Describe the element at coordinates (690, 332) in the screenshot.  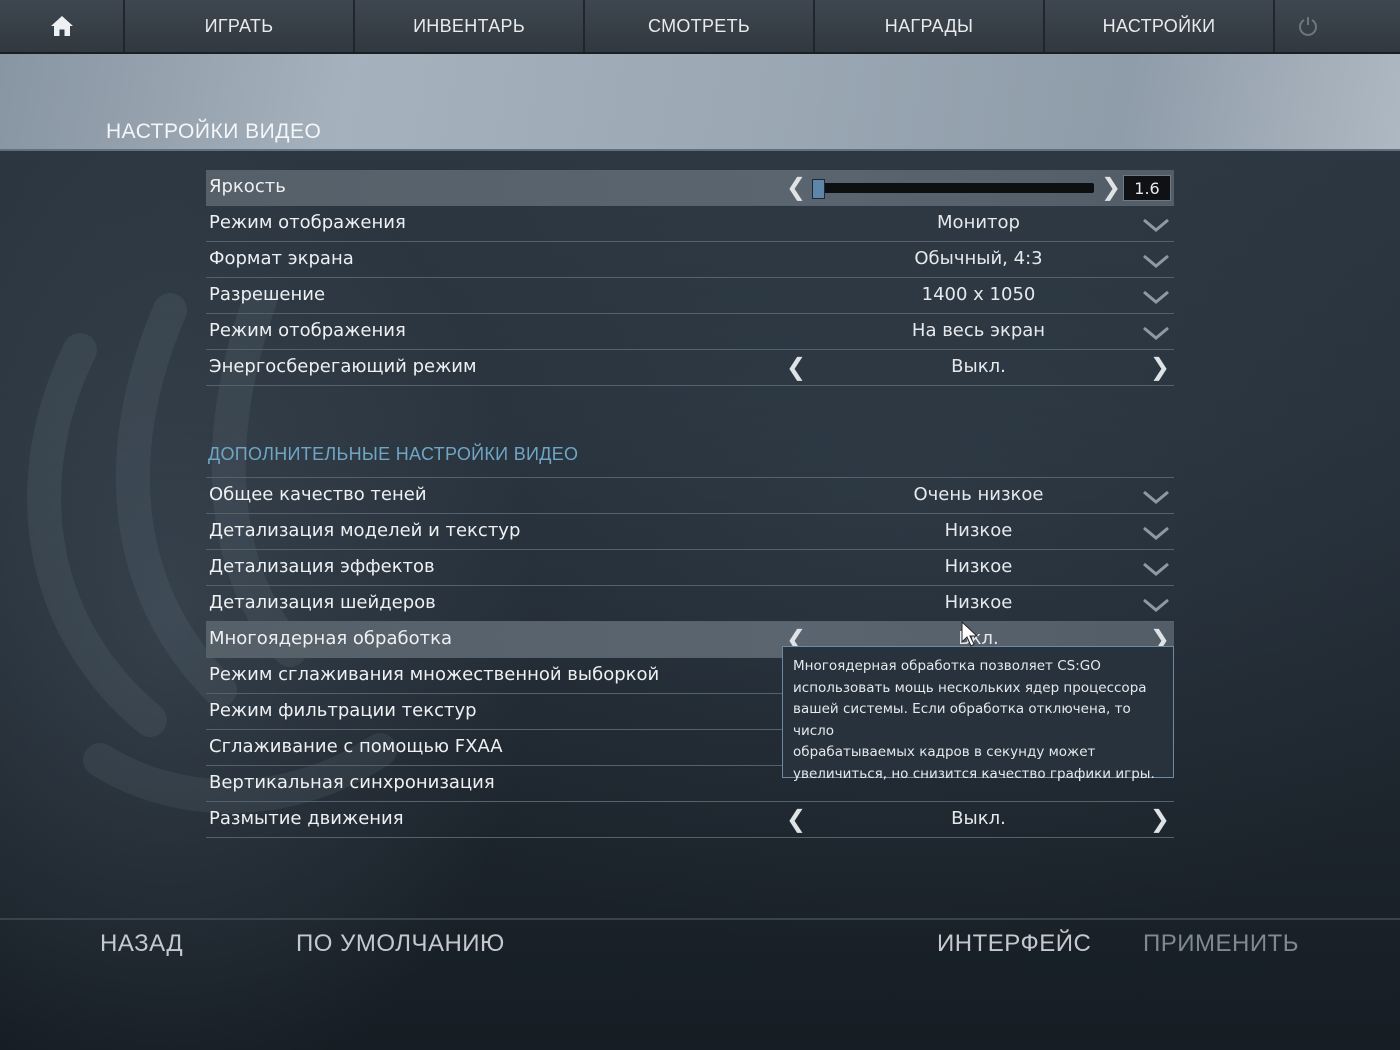
I see `setting-row-window-mode: Режим отображения На весь экран` at that location.